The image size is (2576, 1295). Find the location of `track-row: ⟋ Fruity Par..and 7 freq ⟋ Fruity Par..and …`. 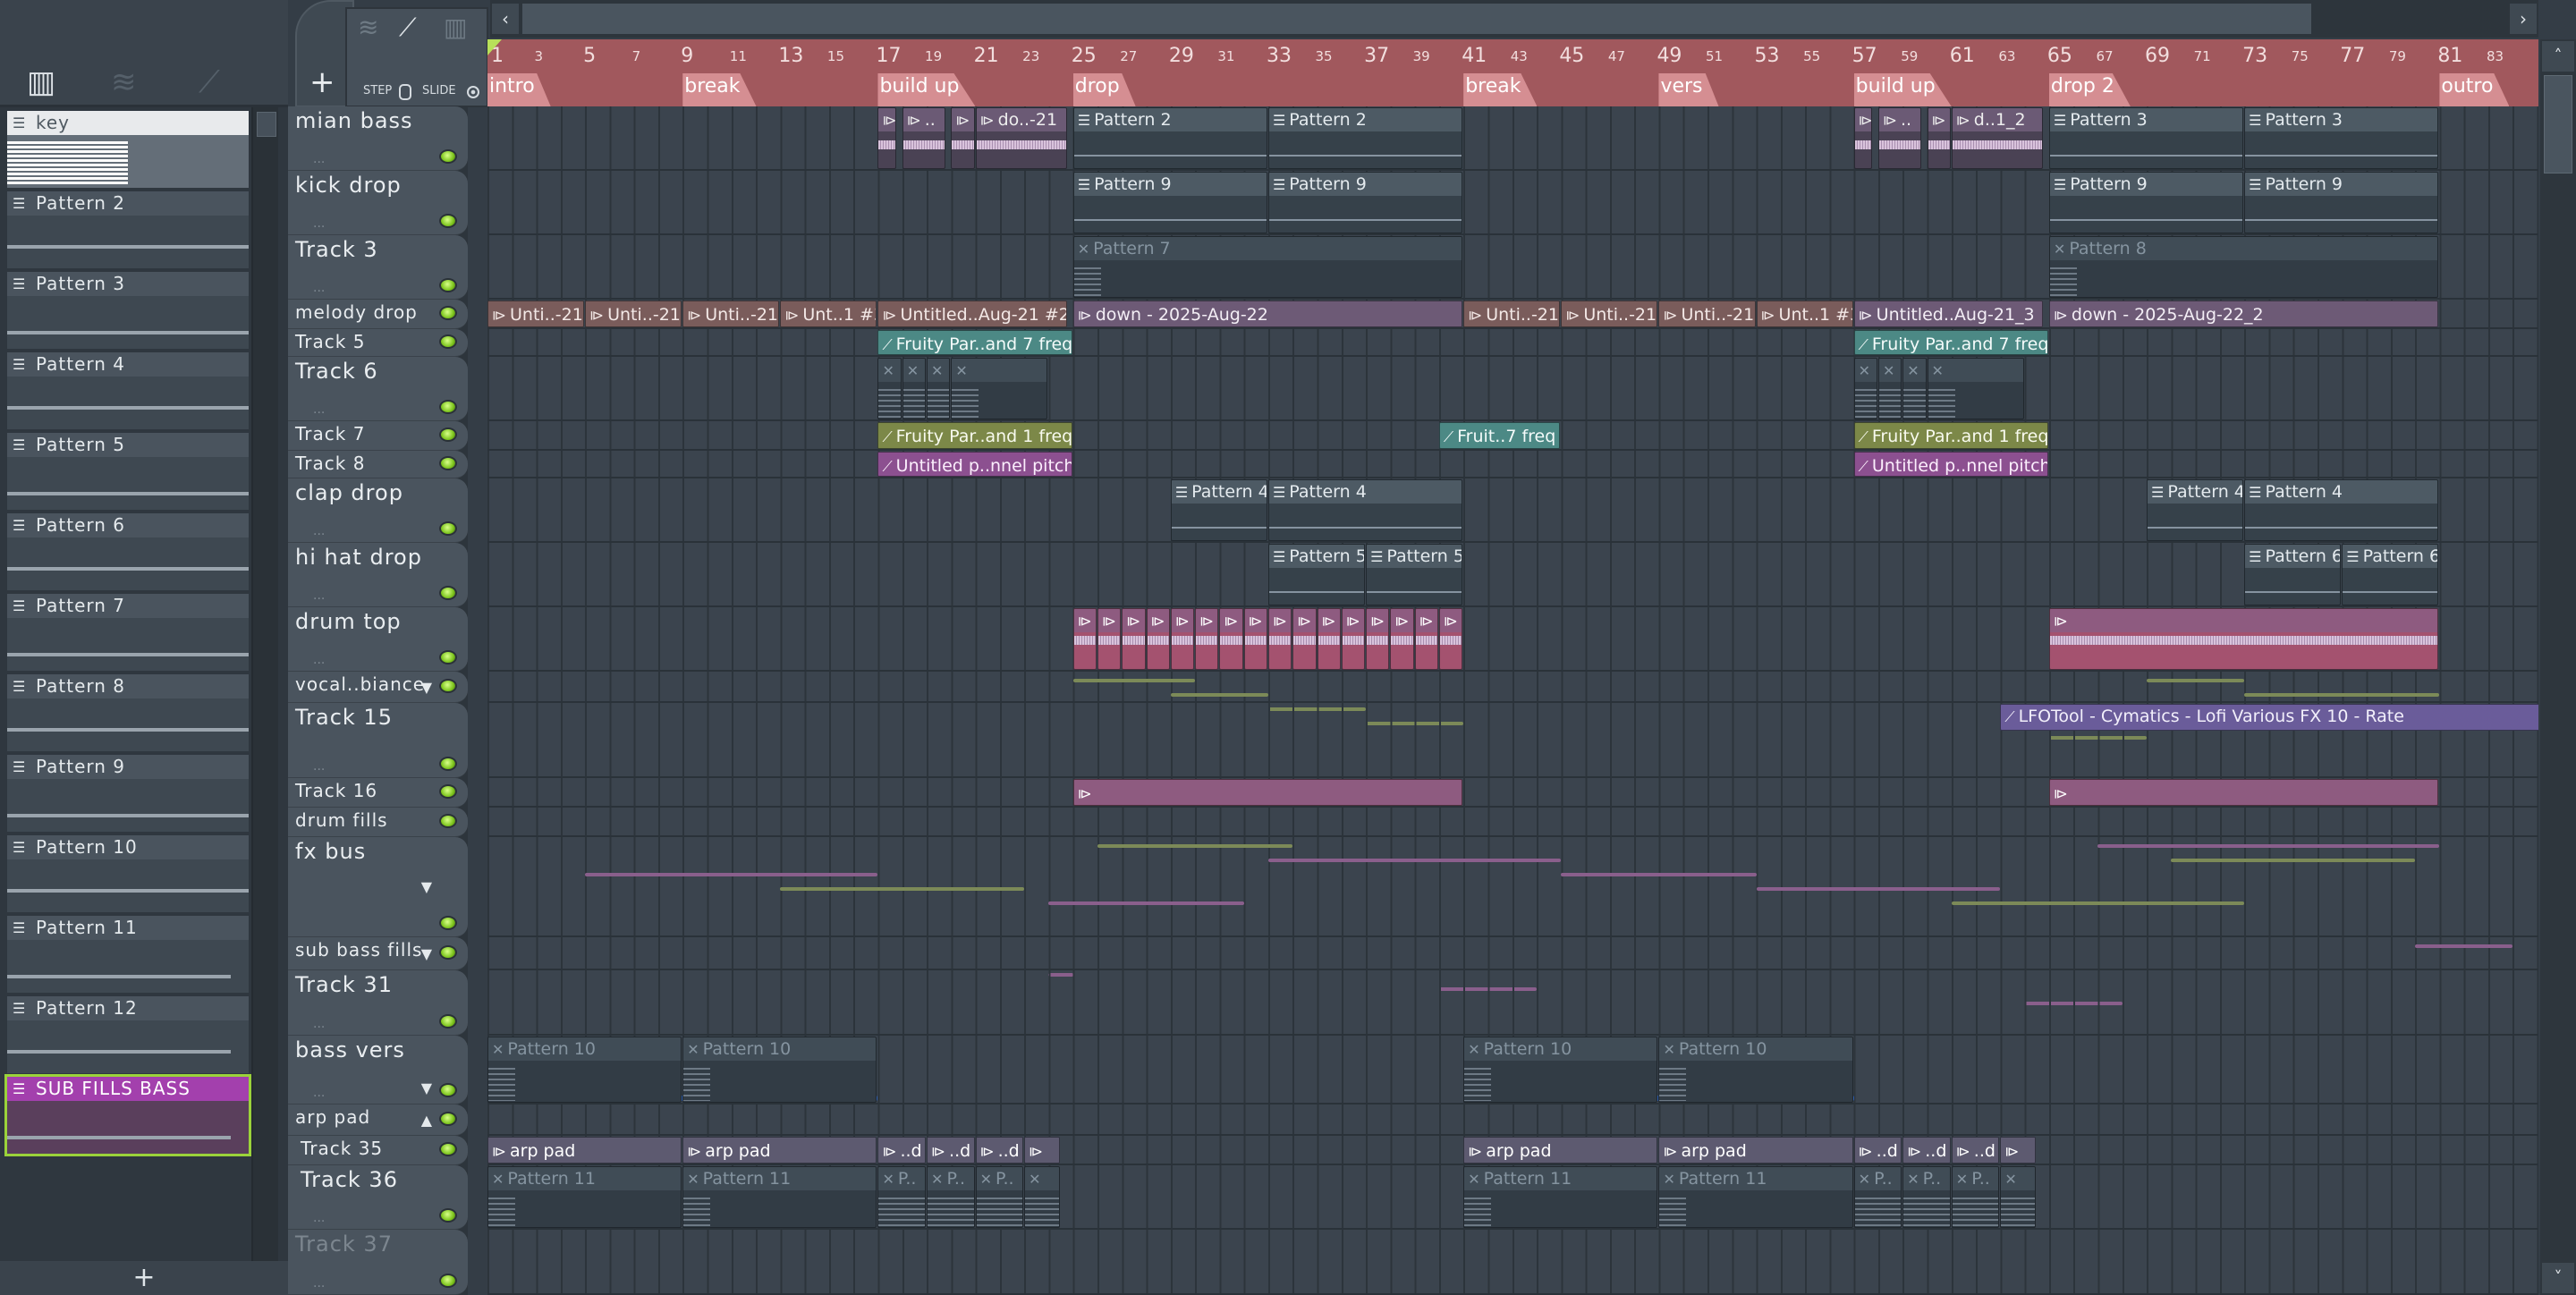

track-row: ⟋ Fruity Par..and 7 freq ⟋ Fruity Par..and … is located at coordinates (1512, 343).